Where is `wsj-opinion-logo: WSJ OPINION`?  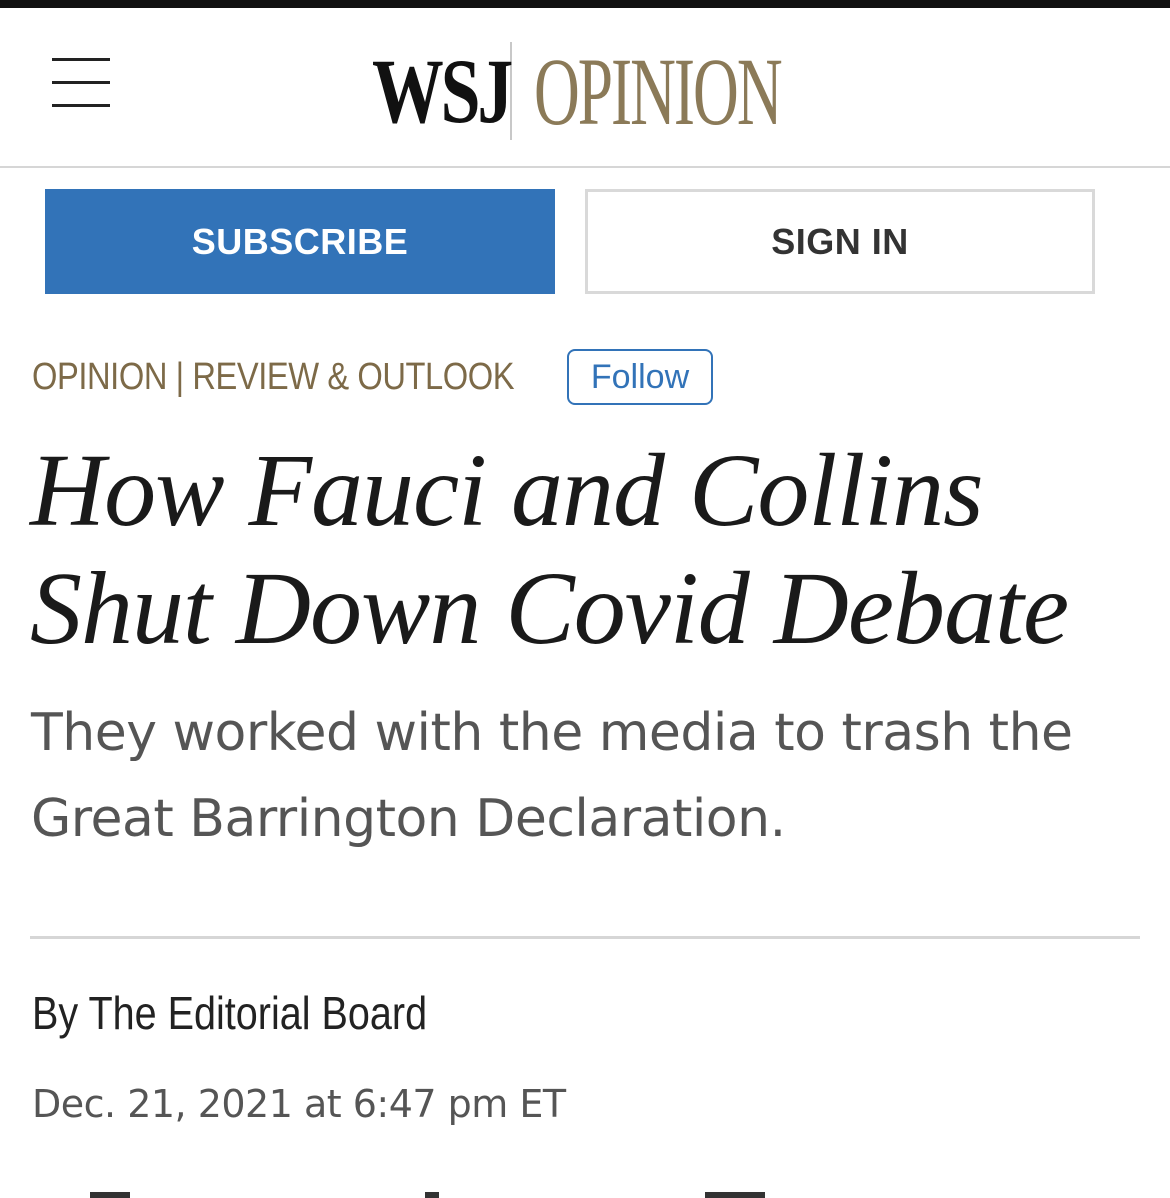 wsj-opinion-logo: WSJ OPINION is located at coordinates (640, 91).